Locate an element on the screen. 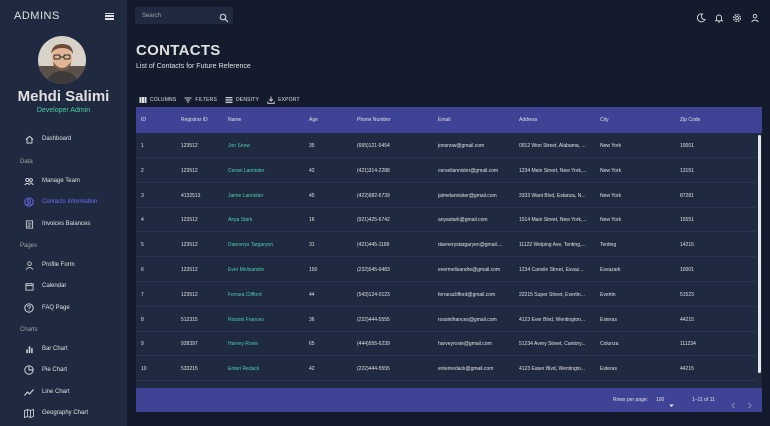 Image resolution: width=770 pixels, height=426 pixels. page-subtitle: List of Contacts for Future Reference is located at coordinates (193, 66).